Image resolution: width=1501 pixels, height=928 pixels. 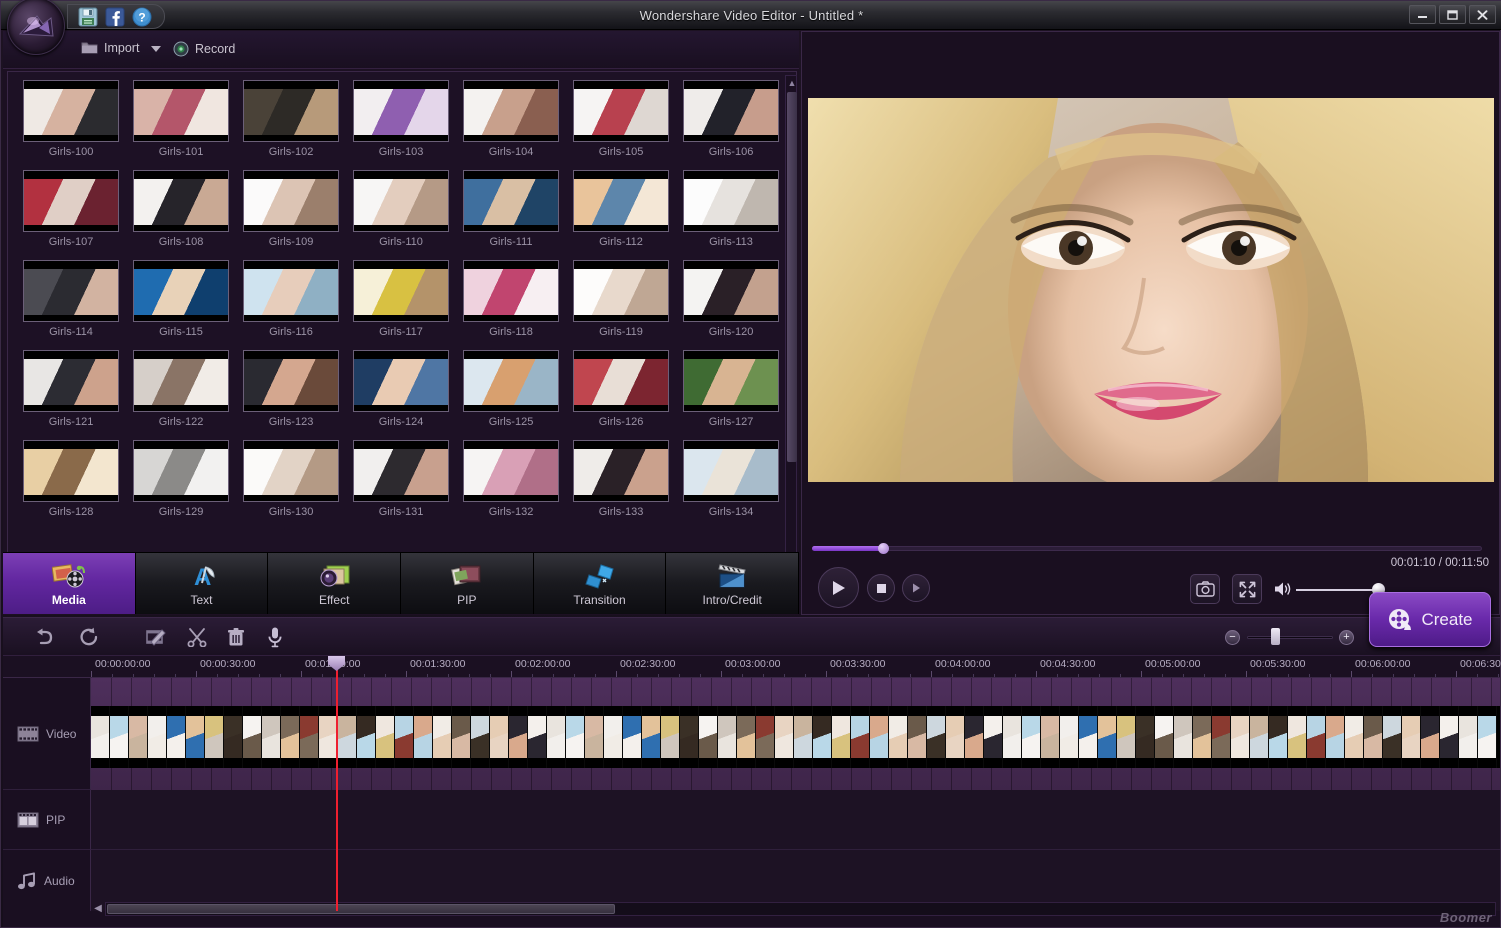 I want to click on media-item: Girls-117, so click(x=401, y=299).